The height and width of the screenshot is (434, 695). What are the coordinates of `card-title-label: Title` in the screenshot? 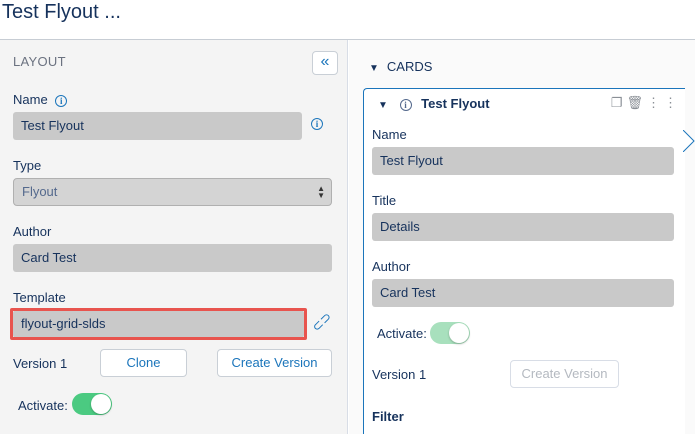 It's located at (384, 200).